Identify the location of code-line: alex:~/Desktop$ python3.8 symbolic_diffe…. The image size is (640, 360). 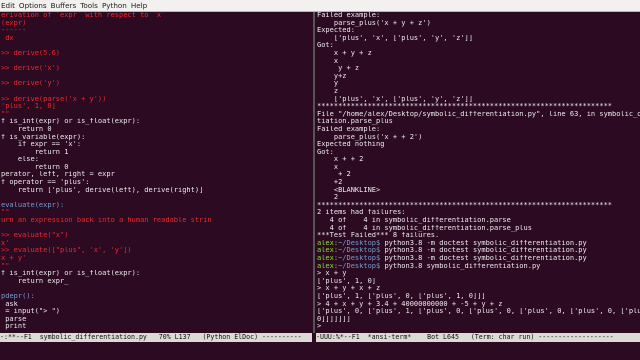
(429, 266).